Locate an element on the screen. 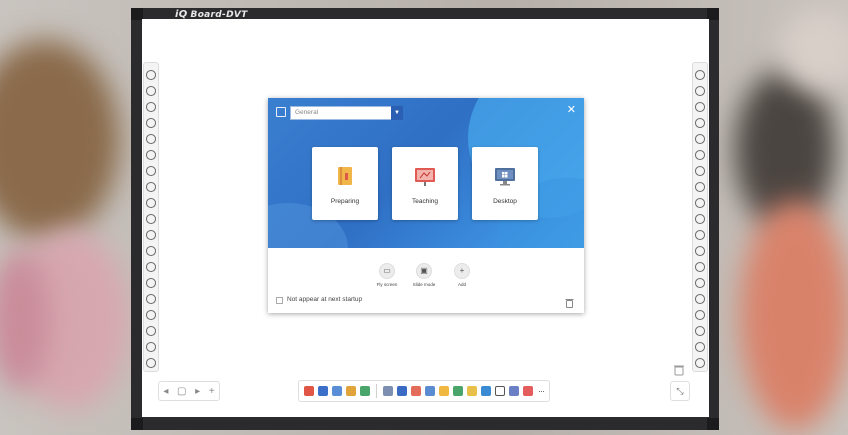 This screenshot has height=435, width=848. folder-icon is located at coordinates (351, 391).